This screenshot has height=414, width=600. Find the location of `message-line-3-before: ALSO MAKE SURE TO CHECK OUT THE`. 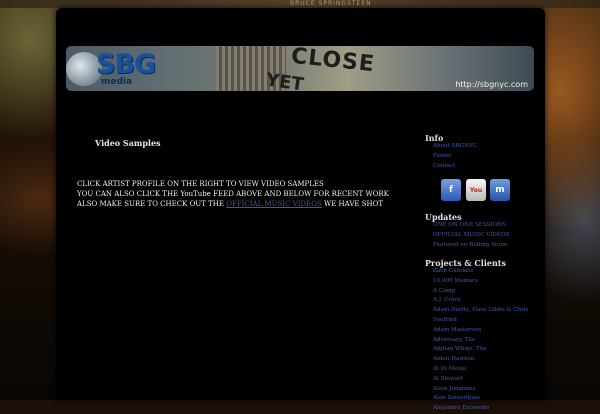

message-line-3-before: ALSO MAKE SURE TO CHECK OUT THE is located at coordinates (152, 204).